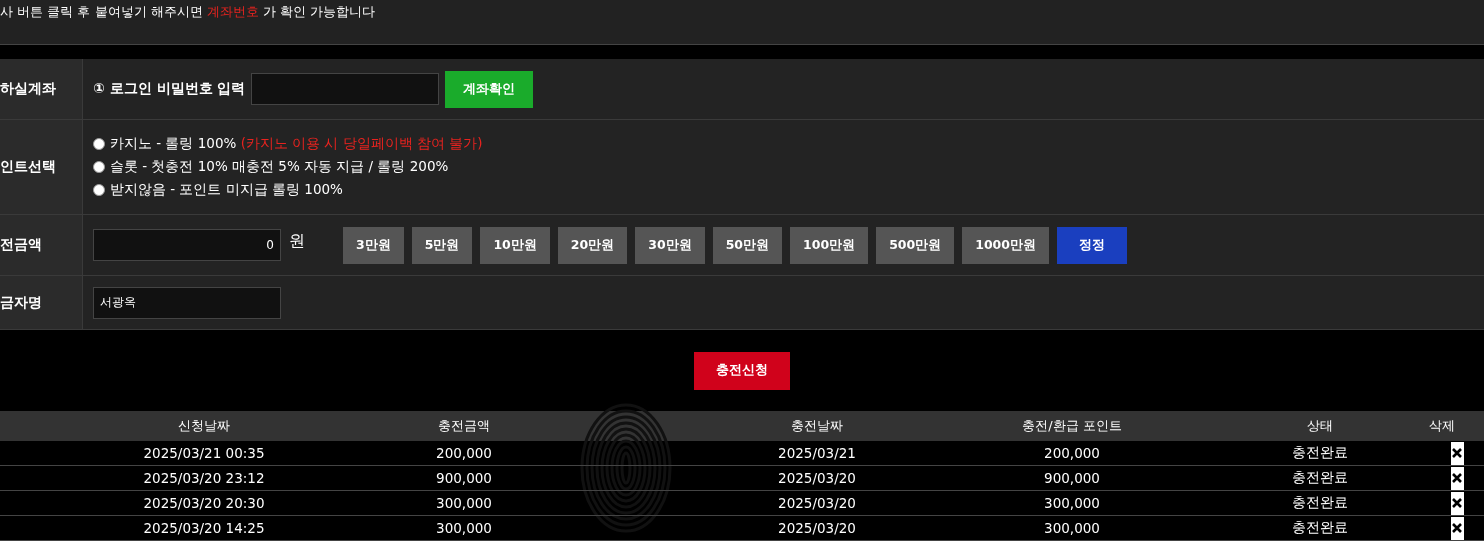 The image size is (1484, 541). I want to click on table-cell-text: 2025/03/21, so click(817, 453).